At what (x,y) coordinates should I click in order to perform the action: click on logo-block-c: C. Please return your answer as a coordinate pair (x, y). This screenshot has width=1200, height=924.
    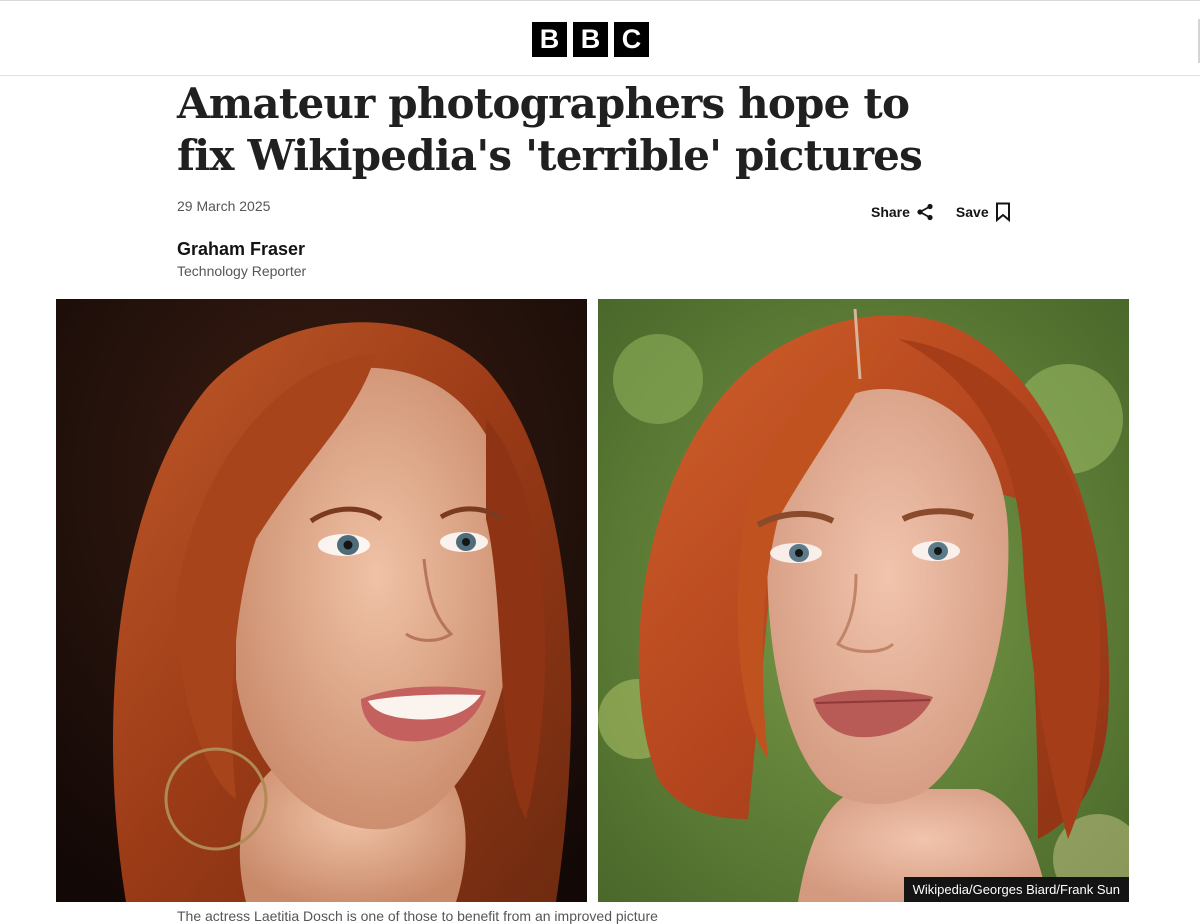
    Looking at the image, I should click on (631, 39).